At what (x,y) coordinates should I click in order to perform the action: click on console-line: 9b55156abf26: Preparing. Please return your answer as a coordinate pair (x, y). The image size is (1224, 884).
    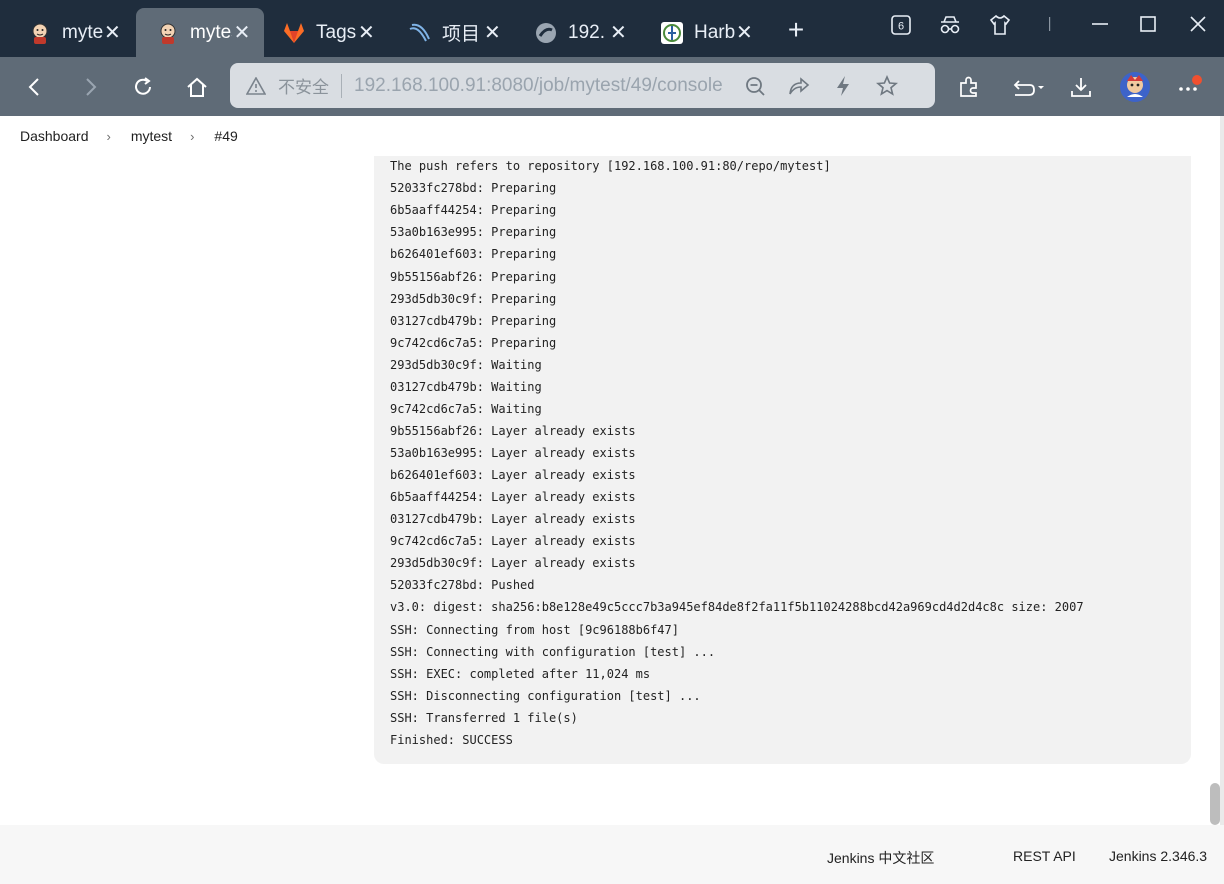
    Looking at the image, I should click on (473, 277).